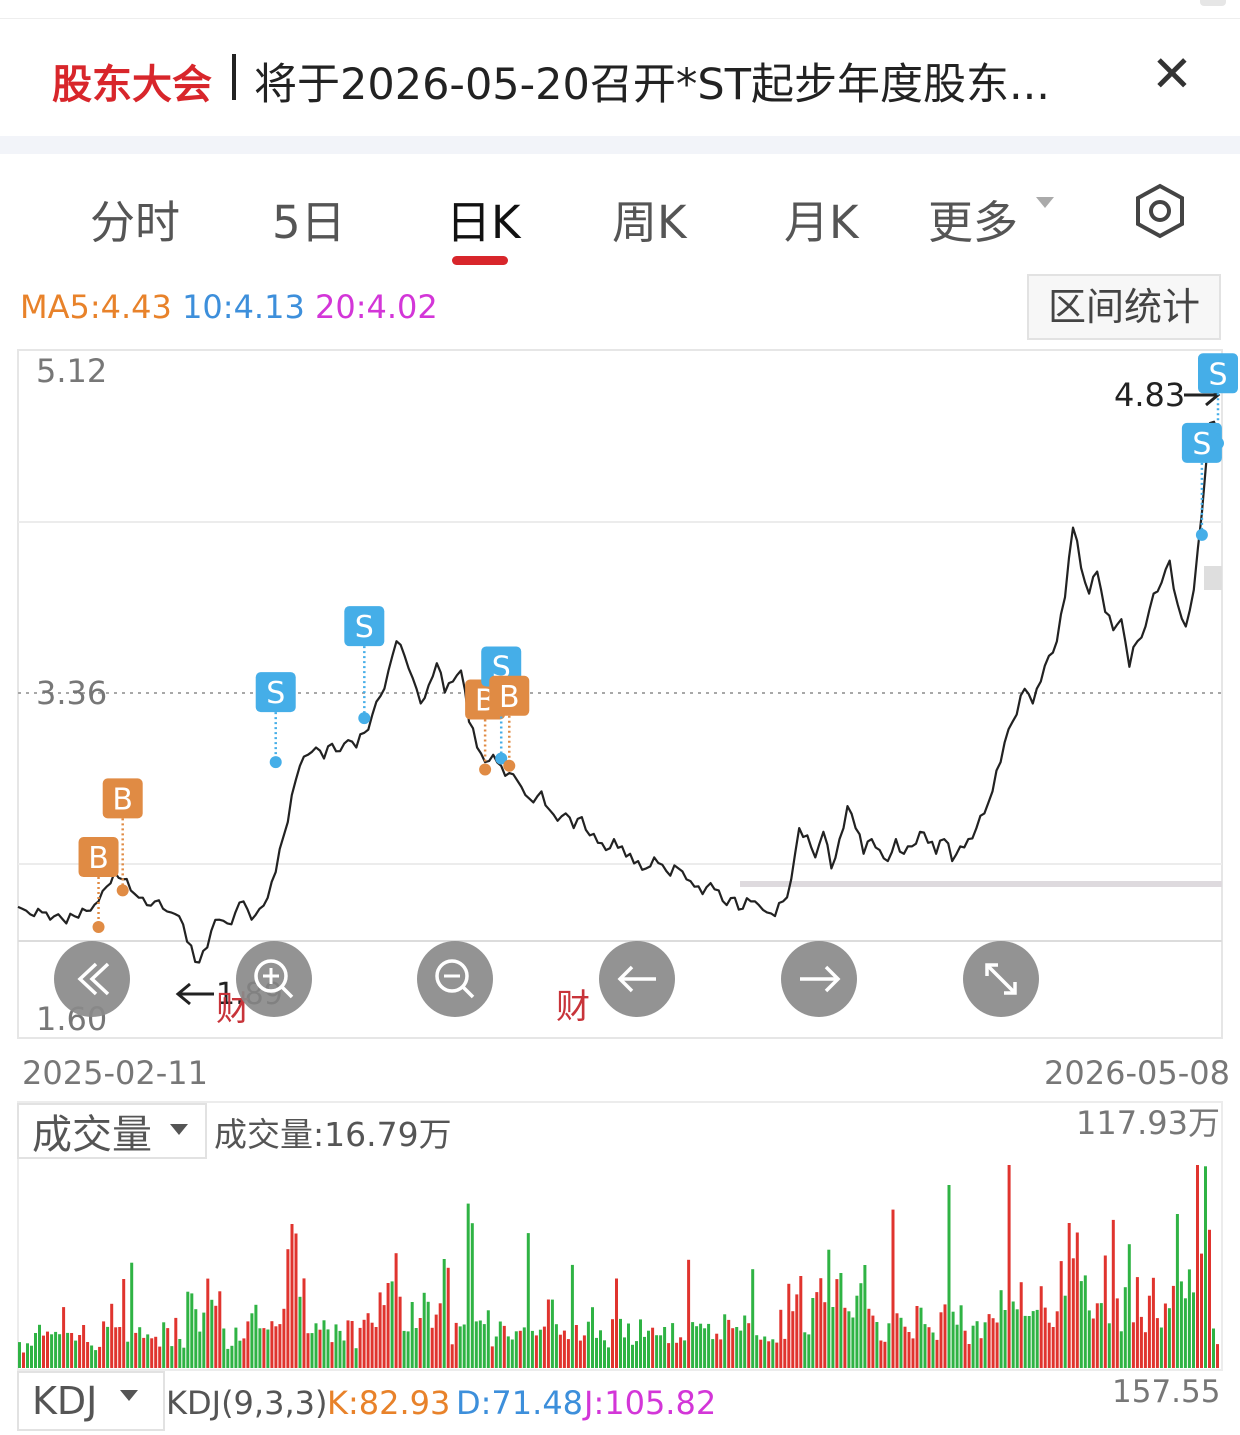 Image resolution: width=1240 pixels, height=1435 pixels. What do you see at coordinates (1172, 74) in the screenshot?
I see `close-icon: ✕` at bounding box center [1172, 74].